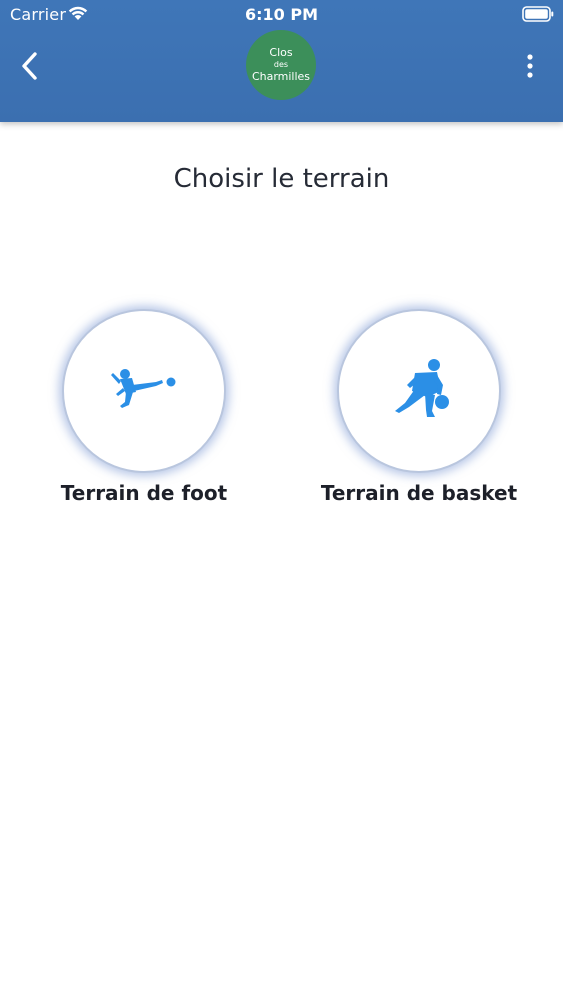 The height and width of the screenshot is (1000, 563). Describe the element at coordinates (281, 52) in the screenshot. I see `logo-text-line1: Clos` at that location.